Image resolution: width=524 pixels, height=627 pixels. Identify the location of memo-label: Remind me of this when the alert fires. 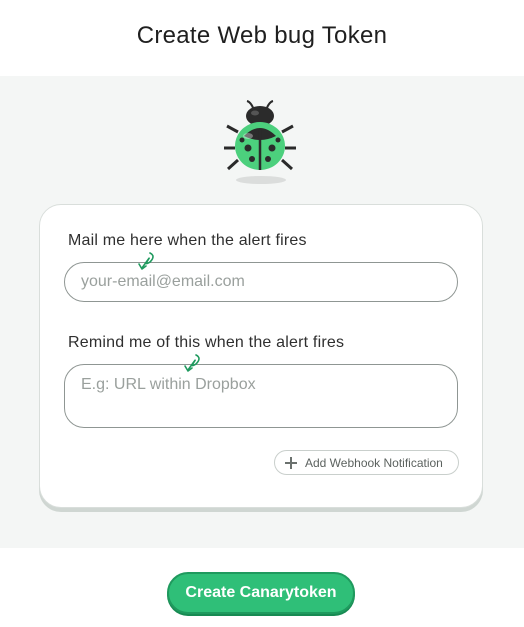
(206, 342).